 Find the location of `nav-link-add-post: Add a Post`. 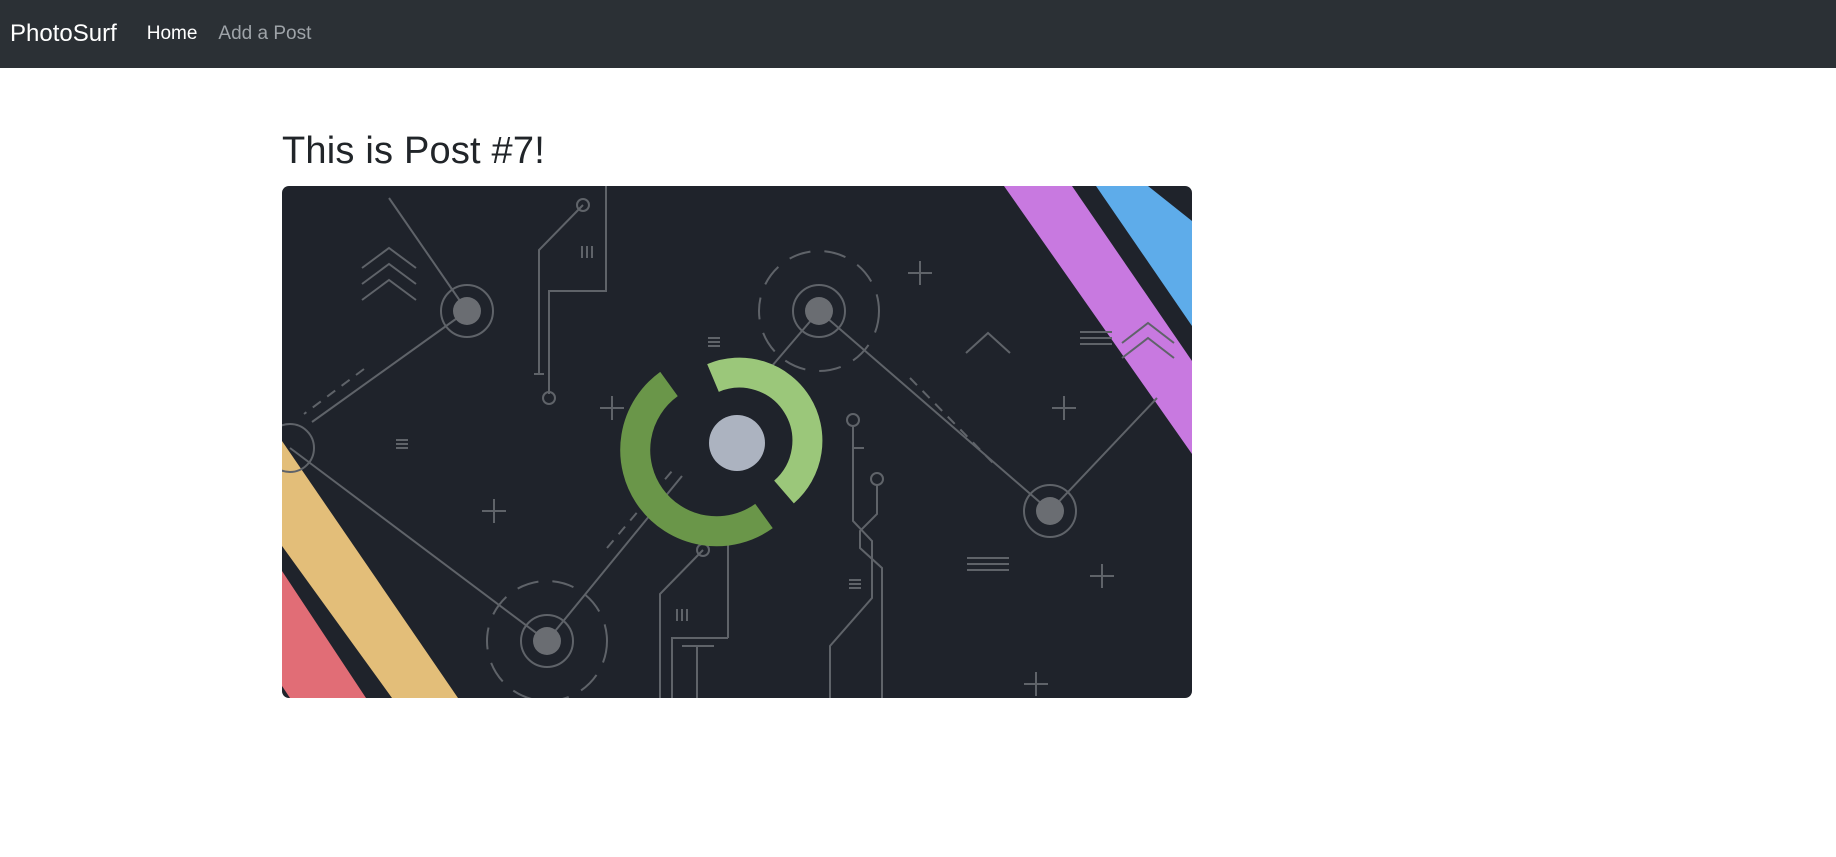

nav-link-add-post: Add a Post is located at coordinates (264, 34).